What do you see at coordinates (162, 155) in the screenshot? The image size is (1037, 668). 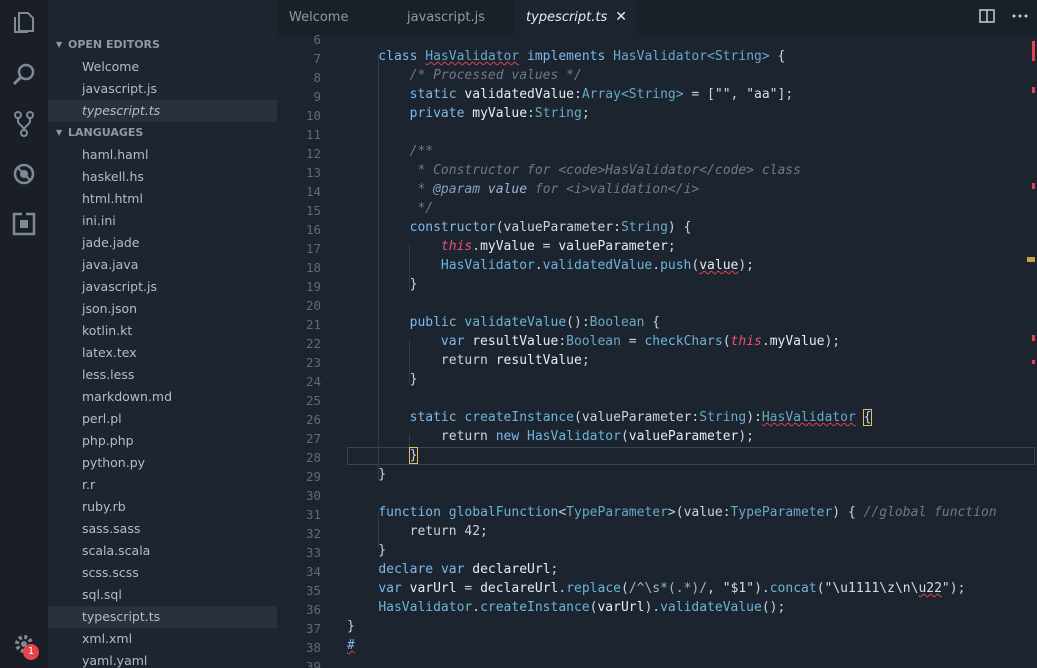 I see `file-item: haml.haml` at bounding box center [162, 155].